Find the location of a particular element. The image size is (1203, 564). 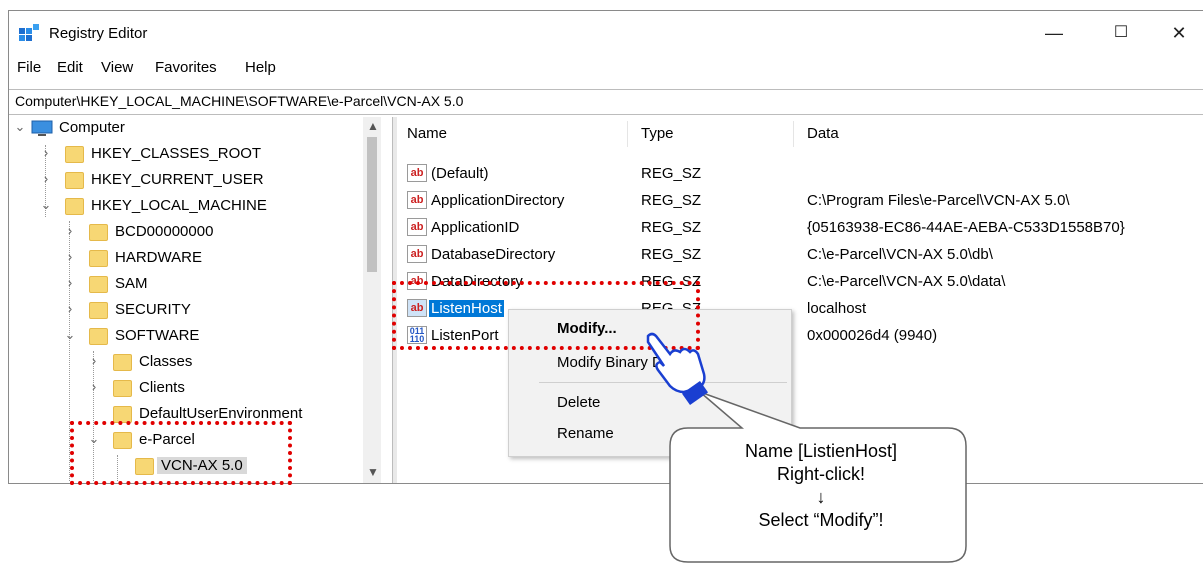

callout-arrow: ↓ is located at coordinates (821, 497).